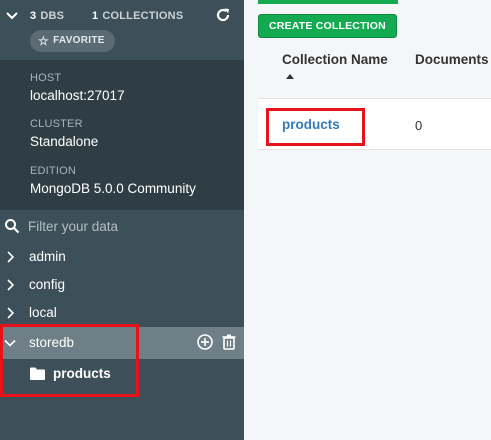  Describe the element at coordinates (122, 343) in the screenshot. I see `sidebar-item-storedb: storedb` at that location.